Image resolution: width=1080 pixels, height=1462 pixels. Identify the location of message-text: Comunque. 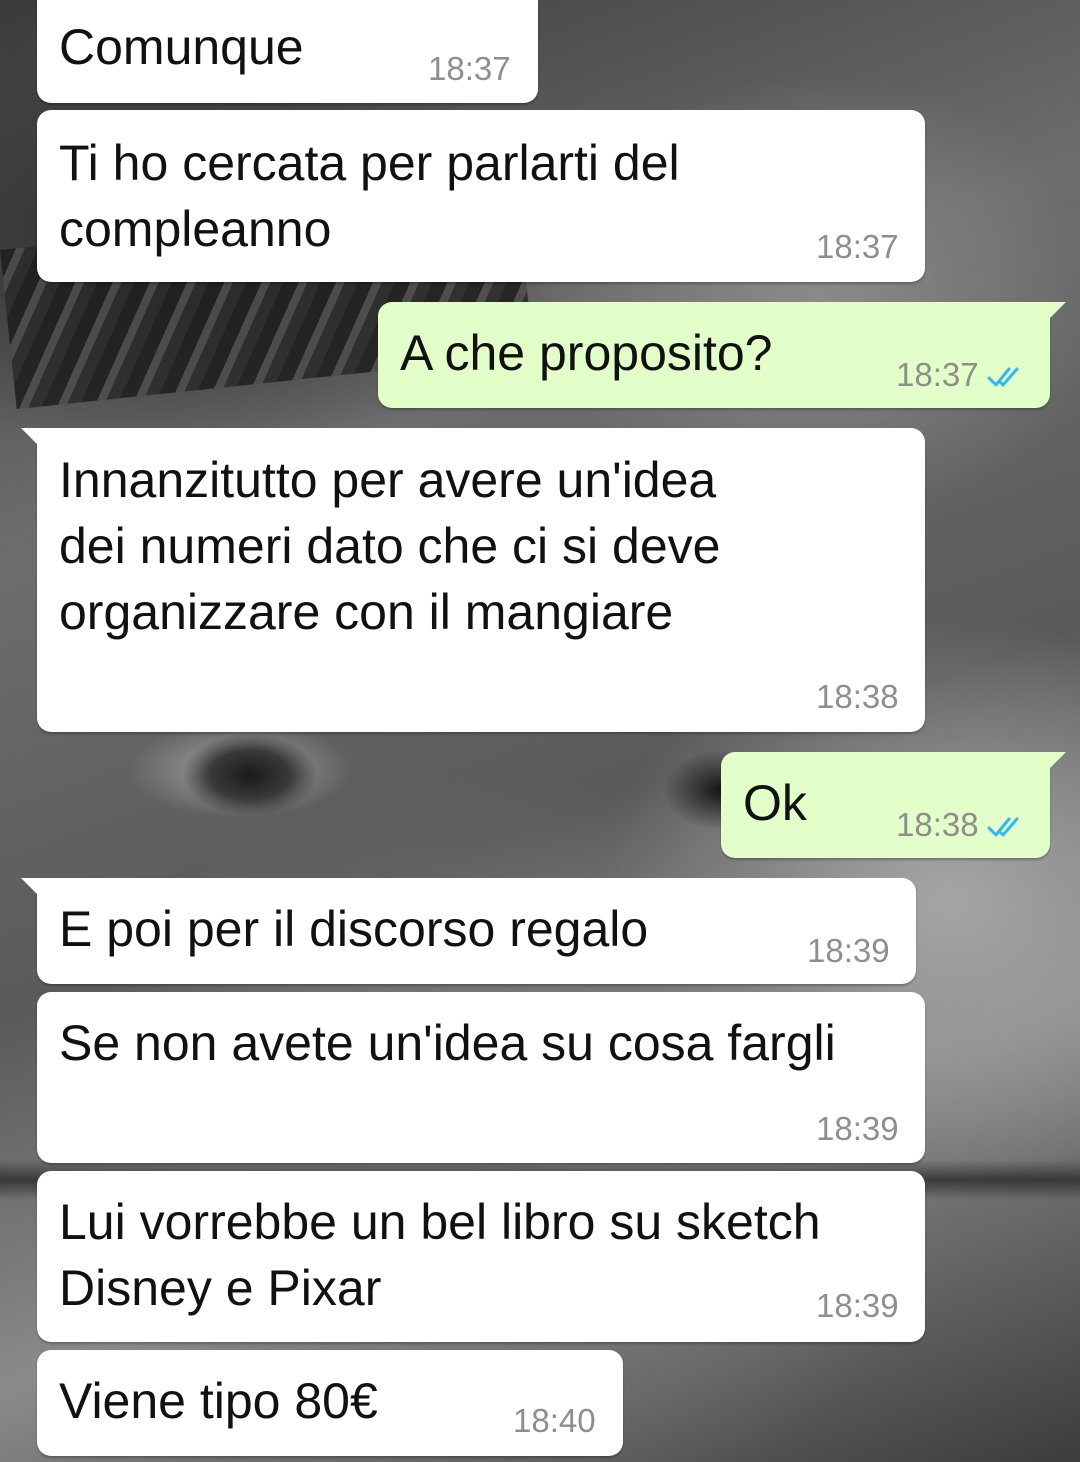
(181, 47).